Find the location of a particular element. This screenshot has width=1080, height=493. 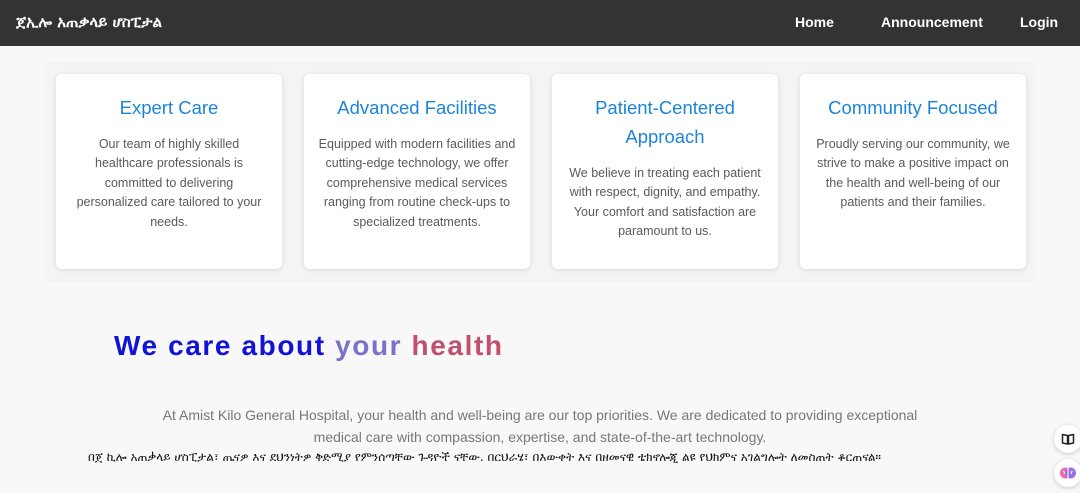

book-icon is located at coordinates (1068, 439).